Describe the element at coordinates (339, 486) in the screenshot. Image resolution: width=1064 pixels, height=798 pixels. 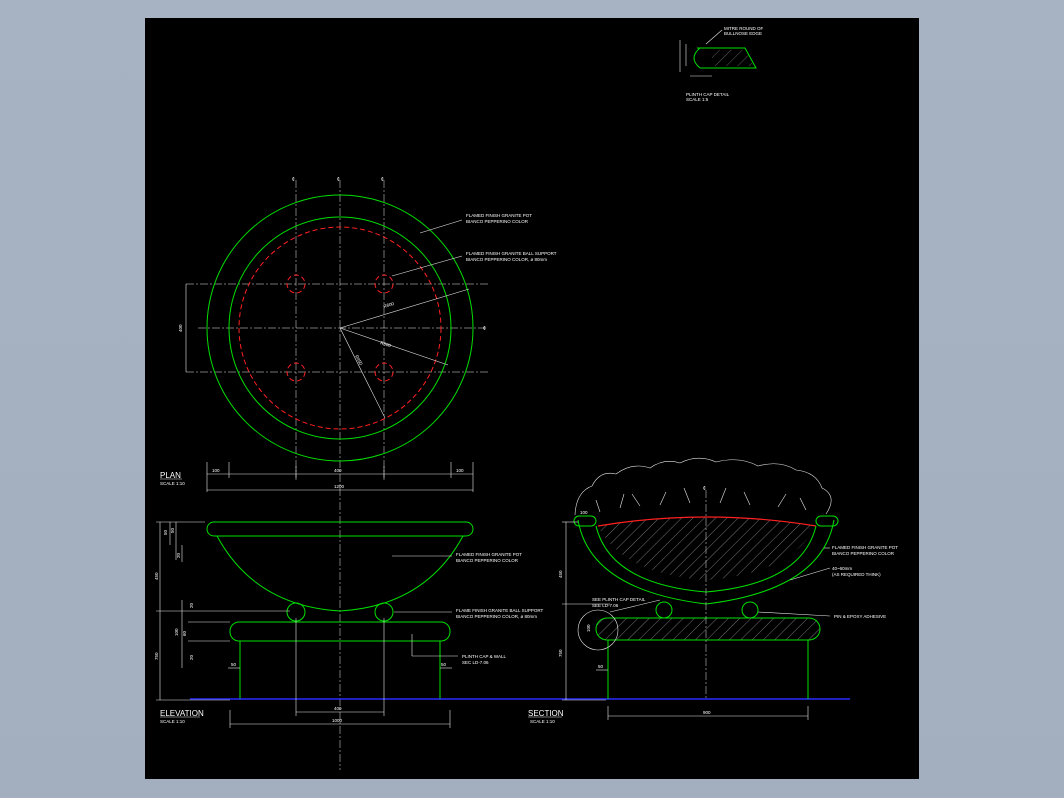
I see `svg-text: 1200` at that location.